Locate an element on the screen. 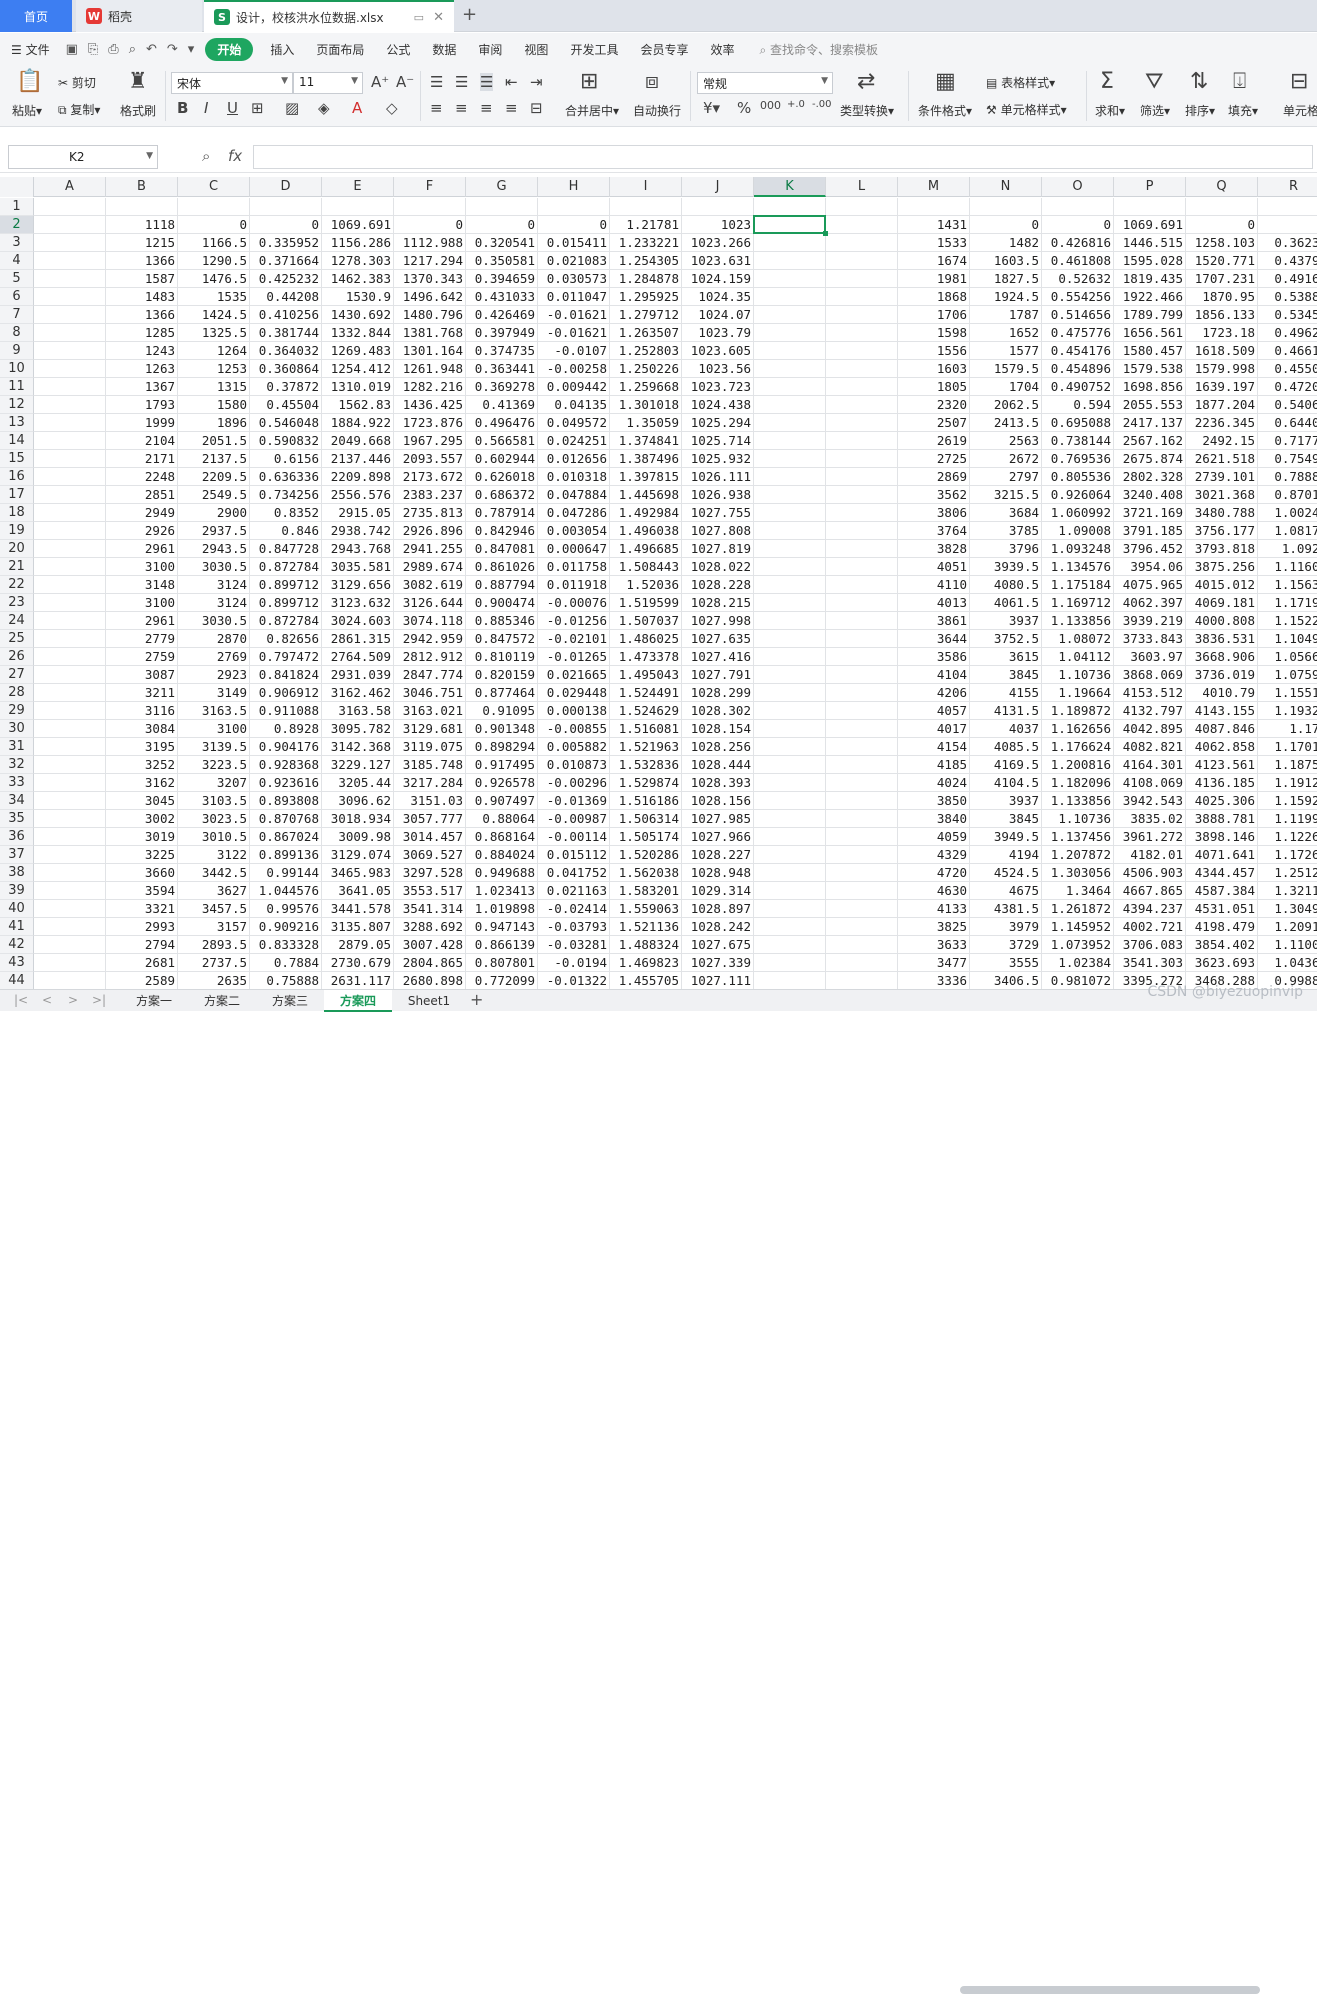  cell: 2681 is located at coordinates (142, 963).